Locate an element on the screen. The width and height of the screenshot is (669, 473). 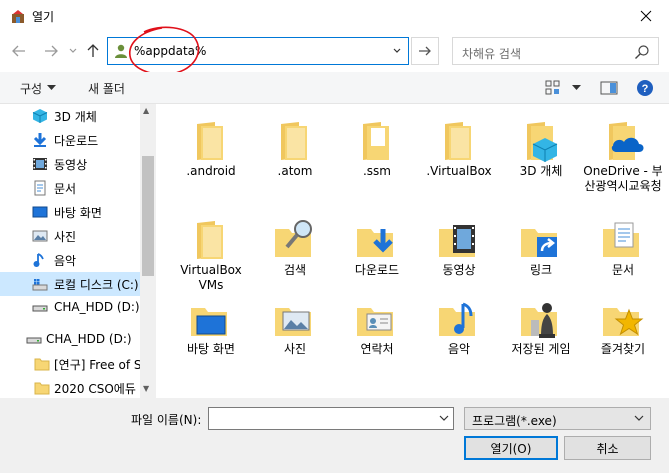
scroll-up-icon: ▲ is located at coordinates (146, 110).